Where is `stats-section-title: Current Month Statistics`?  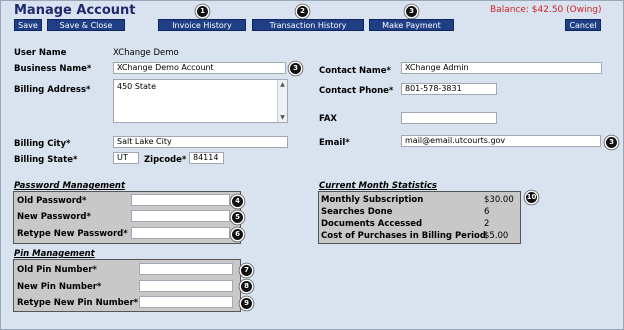 stats-section-title: Current Month Statistics is located at coordinates (378, 186).